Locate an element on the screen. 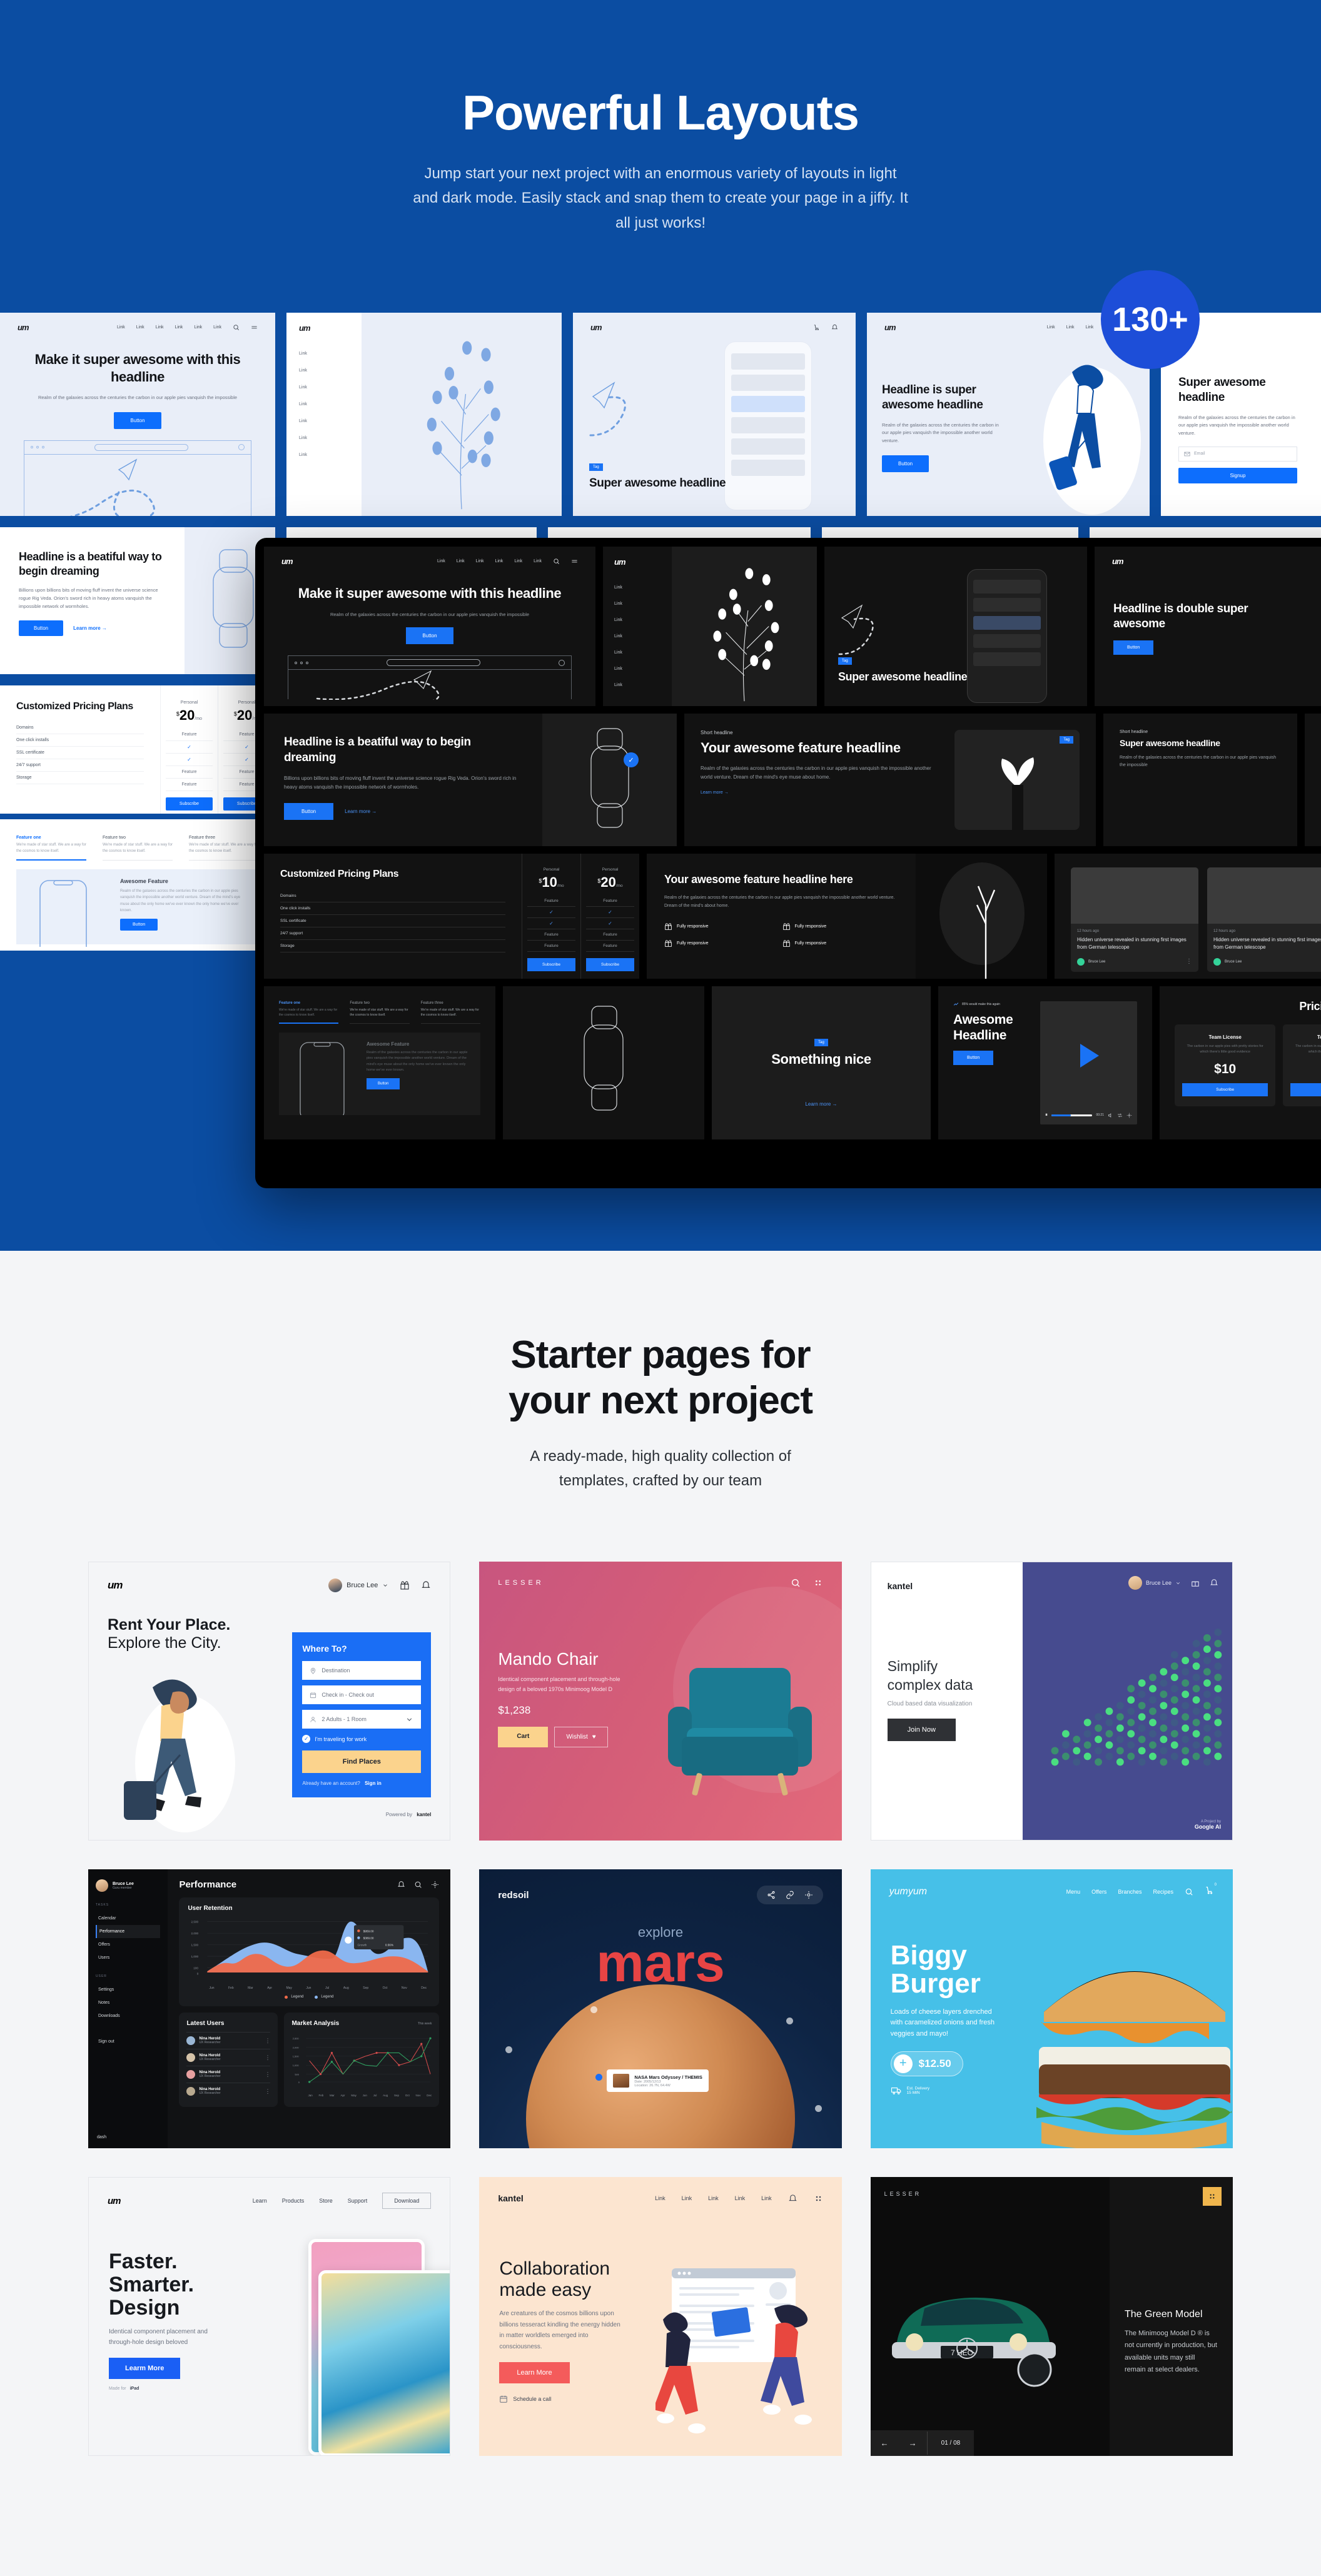 This screenshot has width=1321, height=2576. cart-button: Cart is located at coordinates (523, 1737).